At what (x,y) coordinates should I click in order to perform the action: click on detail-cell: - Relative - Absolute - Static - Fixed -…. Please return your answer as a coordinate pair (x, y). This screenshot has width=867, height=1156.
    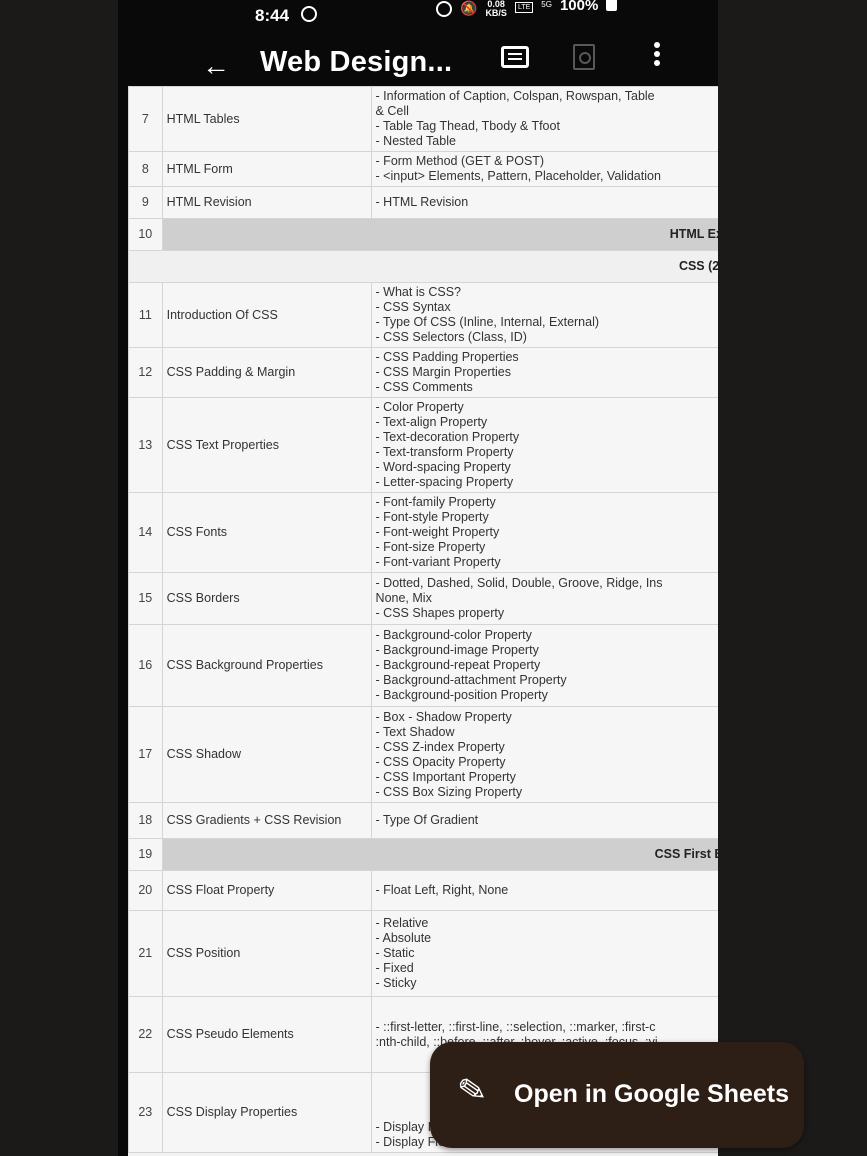
    Looking at the image, I should click on (544, 953).